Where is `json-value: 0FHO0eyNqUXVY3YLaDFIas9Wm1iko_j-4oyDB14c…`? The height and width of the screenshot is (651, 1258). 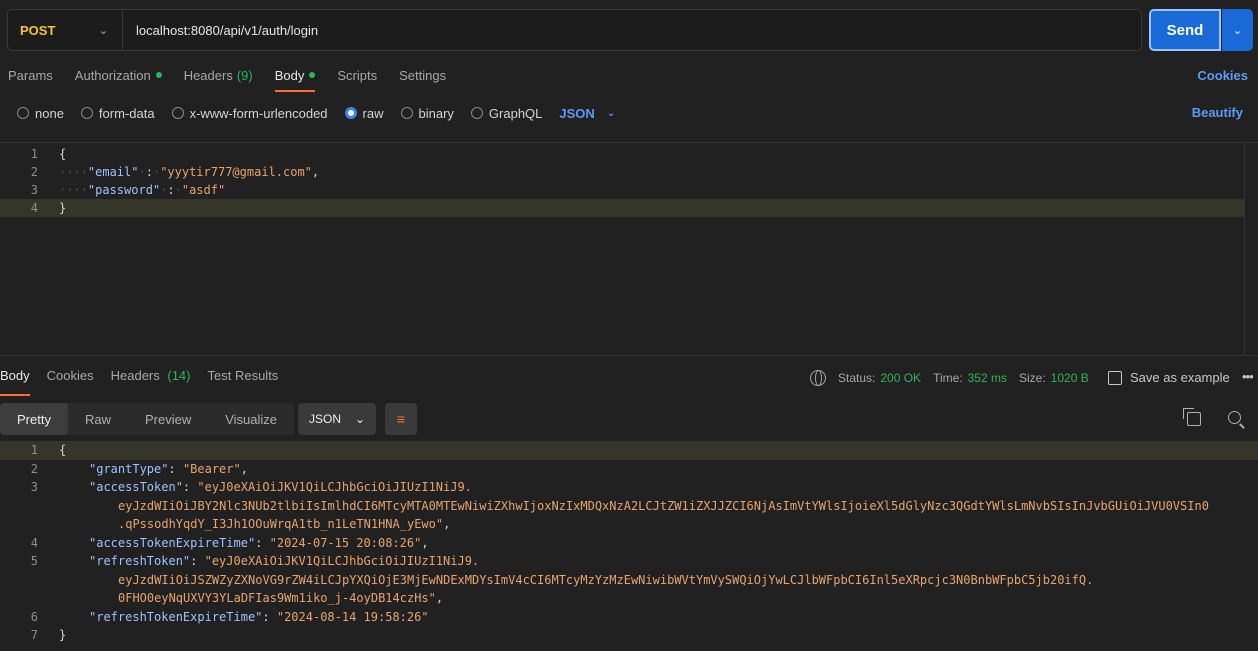
json-value: 0FHO0eyNqUXVY3YLaDFIas9Wm1iko_j-4oyDB14c… is located at coordinates (277, 598).